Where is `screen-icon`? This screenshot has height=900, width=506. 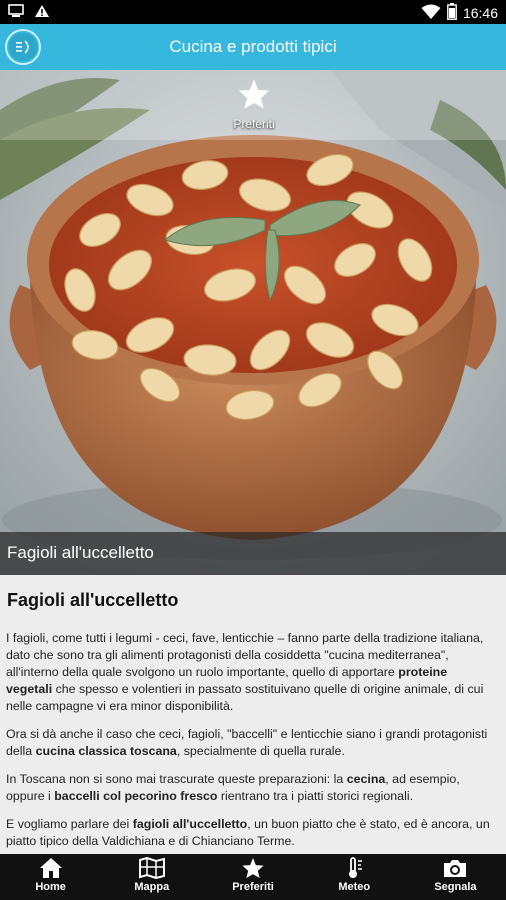
screen-icon is located at coordinates (16, 13).